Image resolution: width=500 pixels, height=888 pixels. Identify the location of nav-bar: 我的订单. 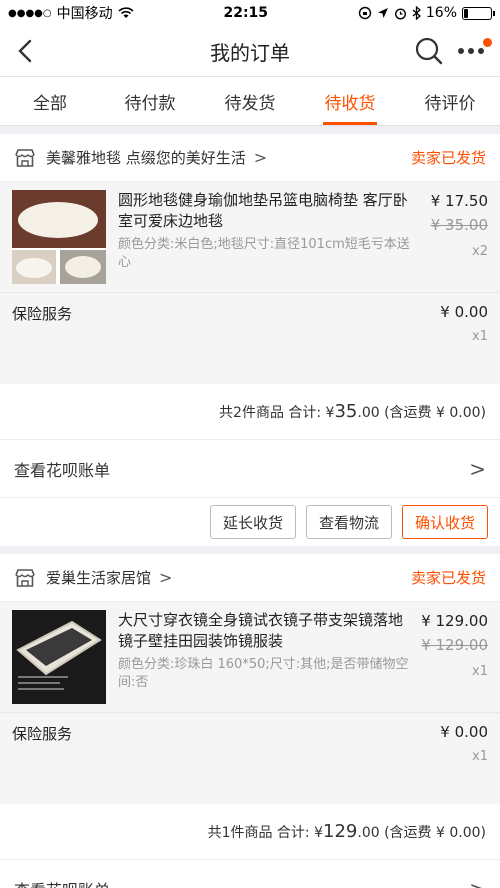
(250, 51).